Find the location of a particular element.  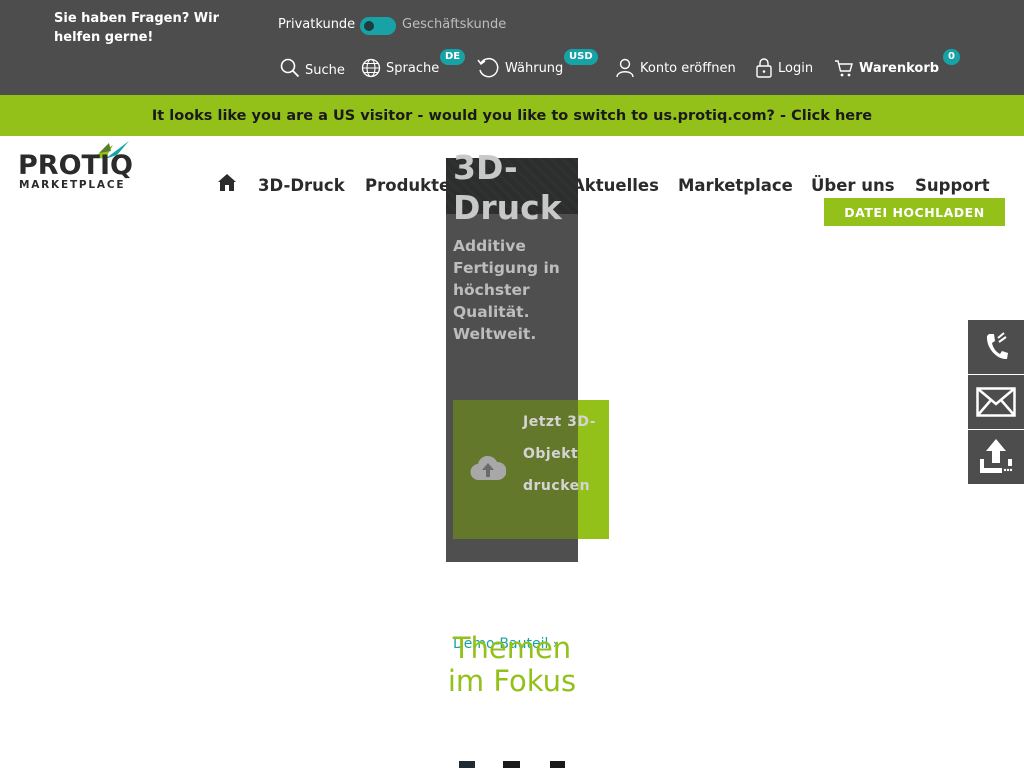

language-badge: DE is located at coordinates (453, 57).